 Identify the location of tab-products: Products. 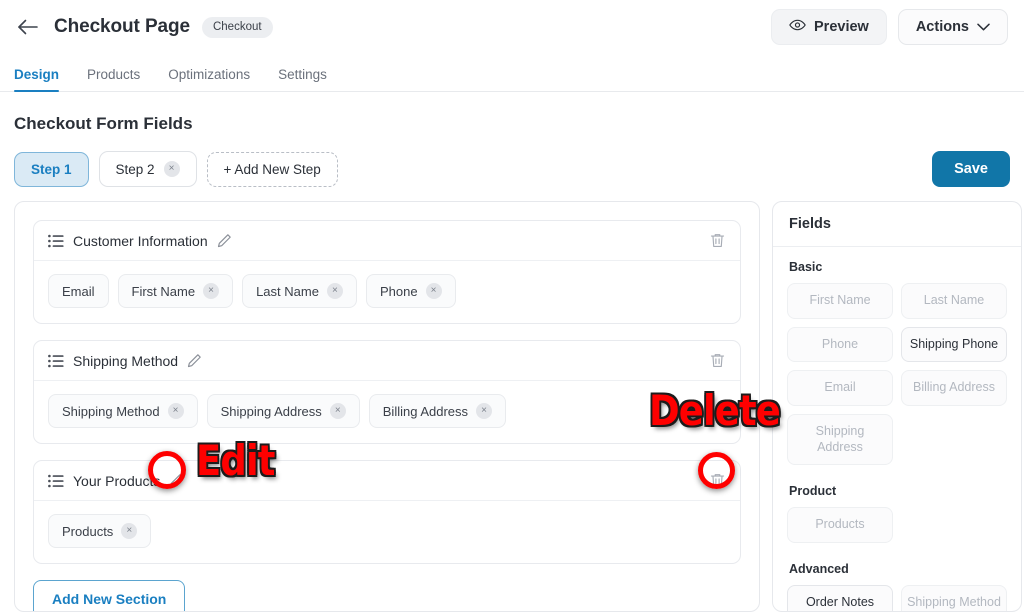
(113, 79).